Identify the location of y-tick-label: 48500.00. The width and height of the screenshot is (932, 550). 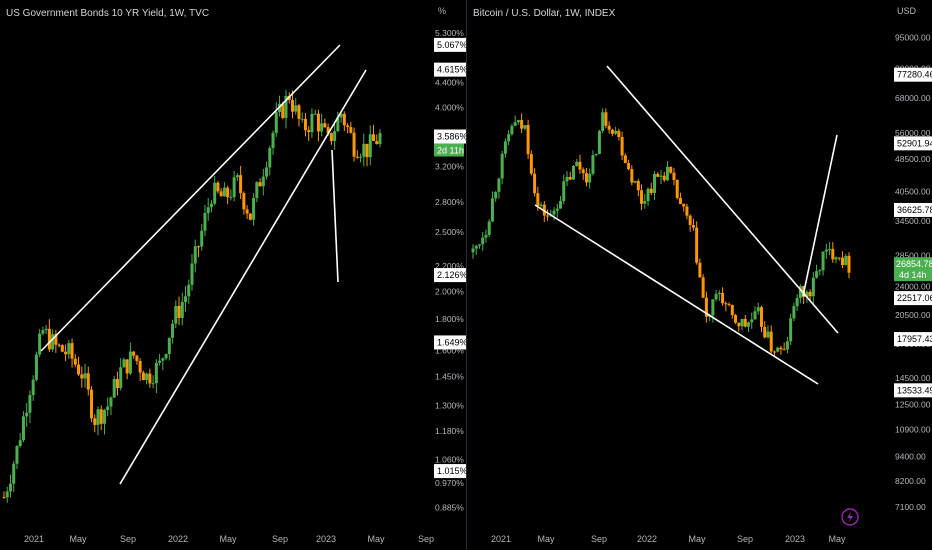
(913, 159).